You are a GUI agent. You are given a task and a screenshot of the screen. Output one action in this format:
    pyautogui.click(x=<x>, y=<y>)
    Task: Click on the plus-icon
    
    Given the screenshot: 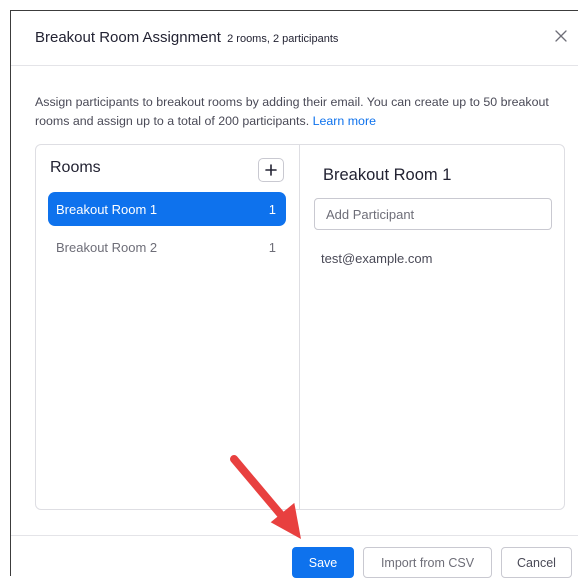 What is the action you would take?
    pyautogui.click(x=271, y=170)
    